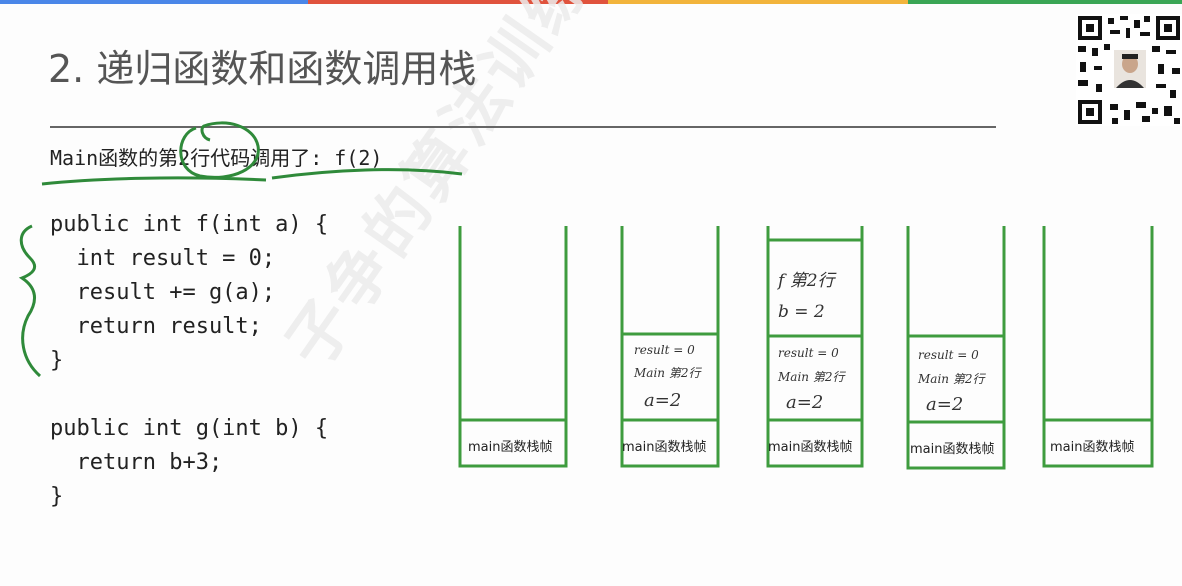 The height and width of the screenshot is (586, 1182). Describe the element at coordinates (758, 2) in the screenshot. I see `top-bar-yellow` at that location.